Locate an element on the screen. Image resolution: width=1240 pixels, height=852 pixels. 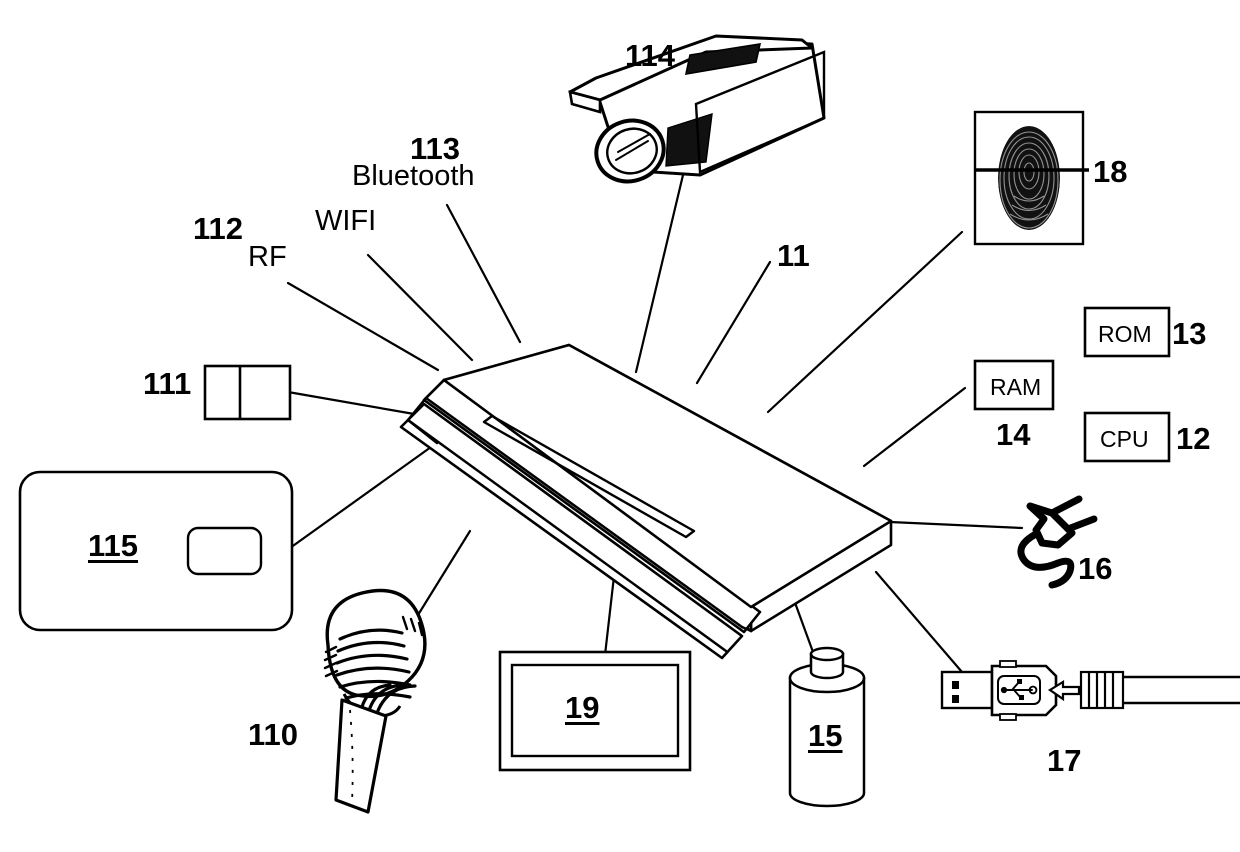
ref-label-115: 115 is located at coordinates (113, 545).